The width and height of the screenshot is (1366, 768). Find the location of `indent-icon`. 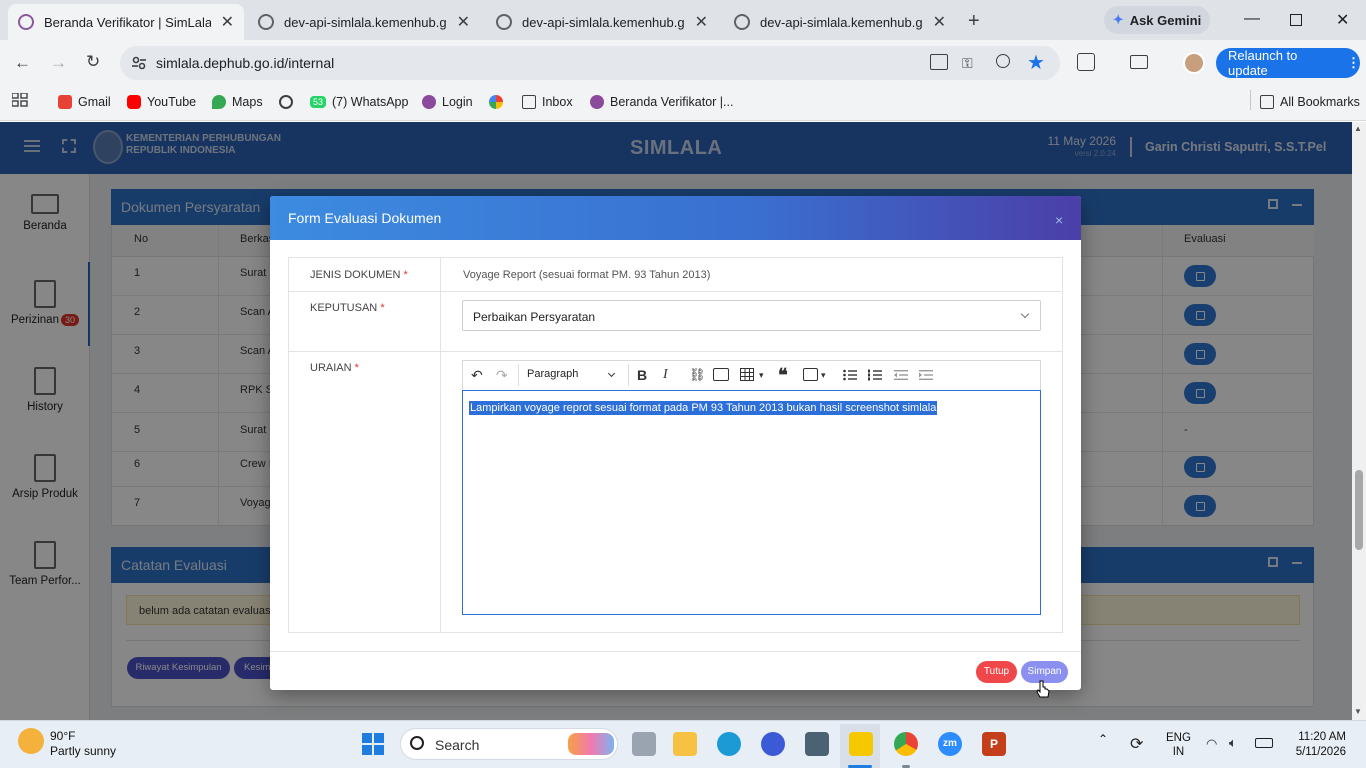

indent-icon is located at coordinates (926, 375).